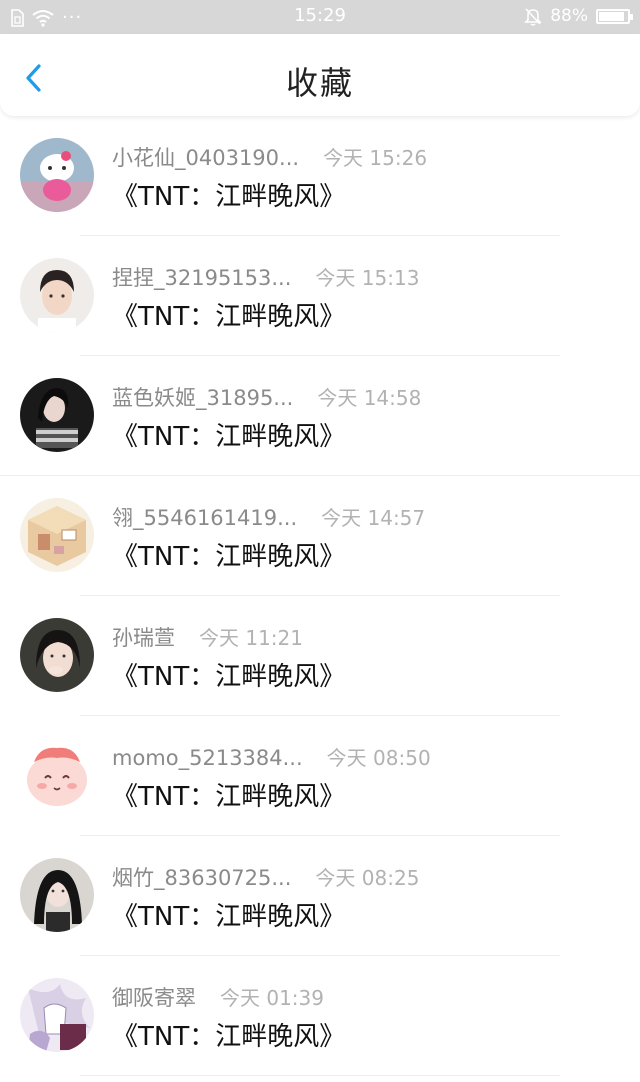  What do you see at coordinates (143, 637) in the screenshot?
I see `user-name: 孙瑞萱` at bounding box center [143, 637].